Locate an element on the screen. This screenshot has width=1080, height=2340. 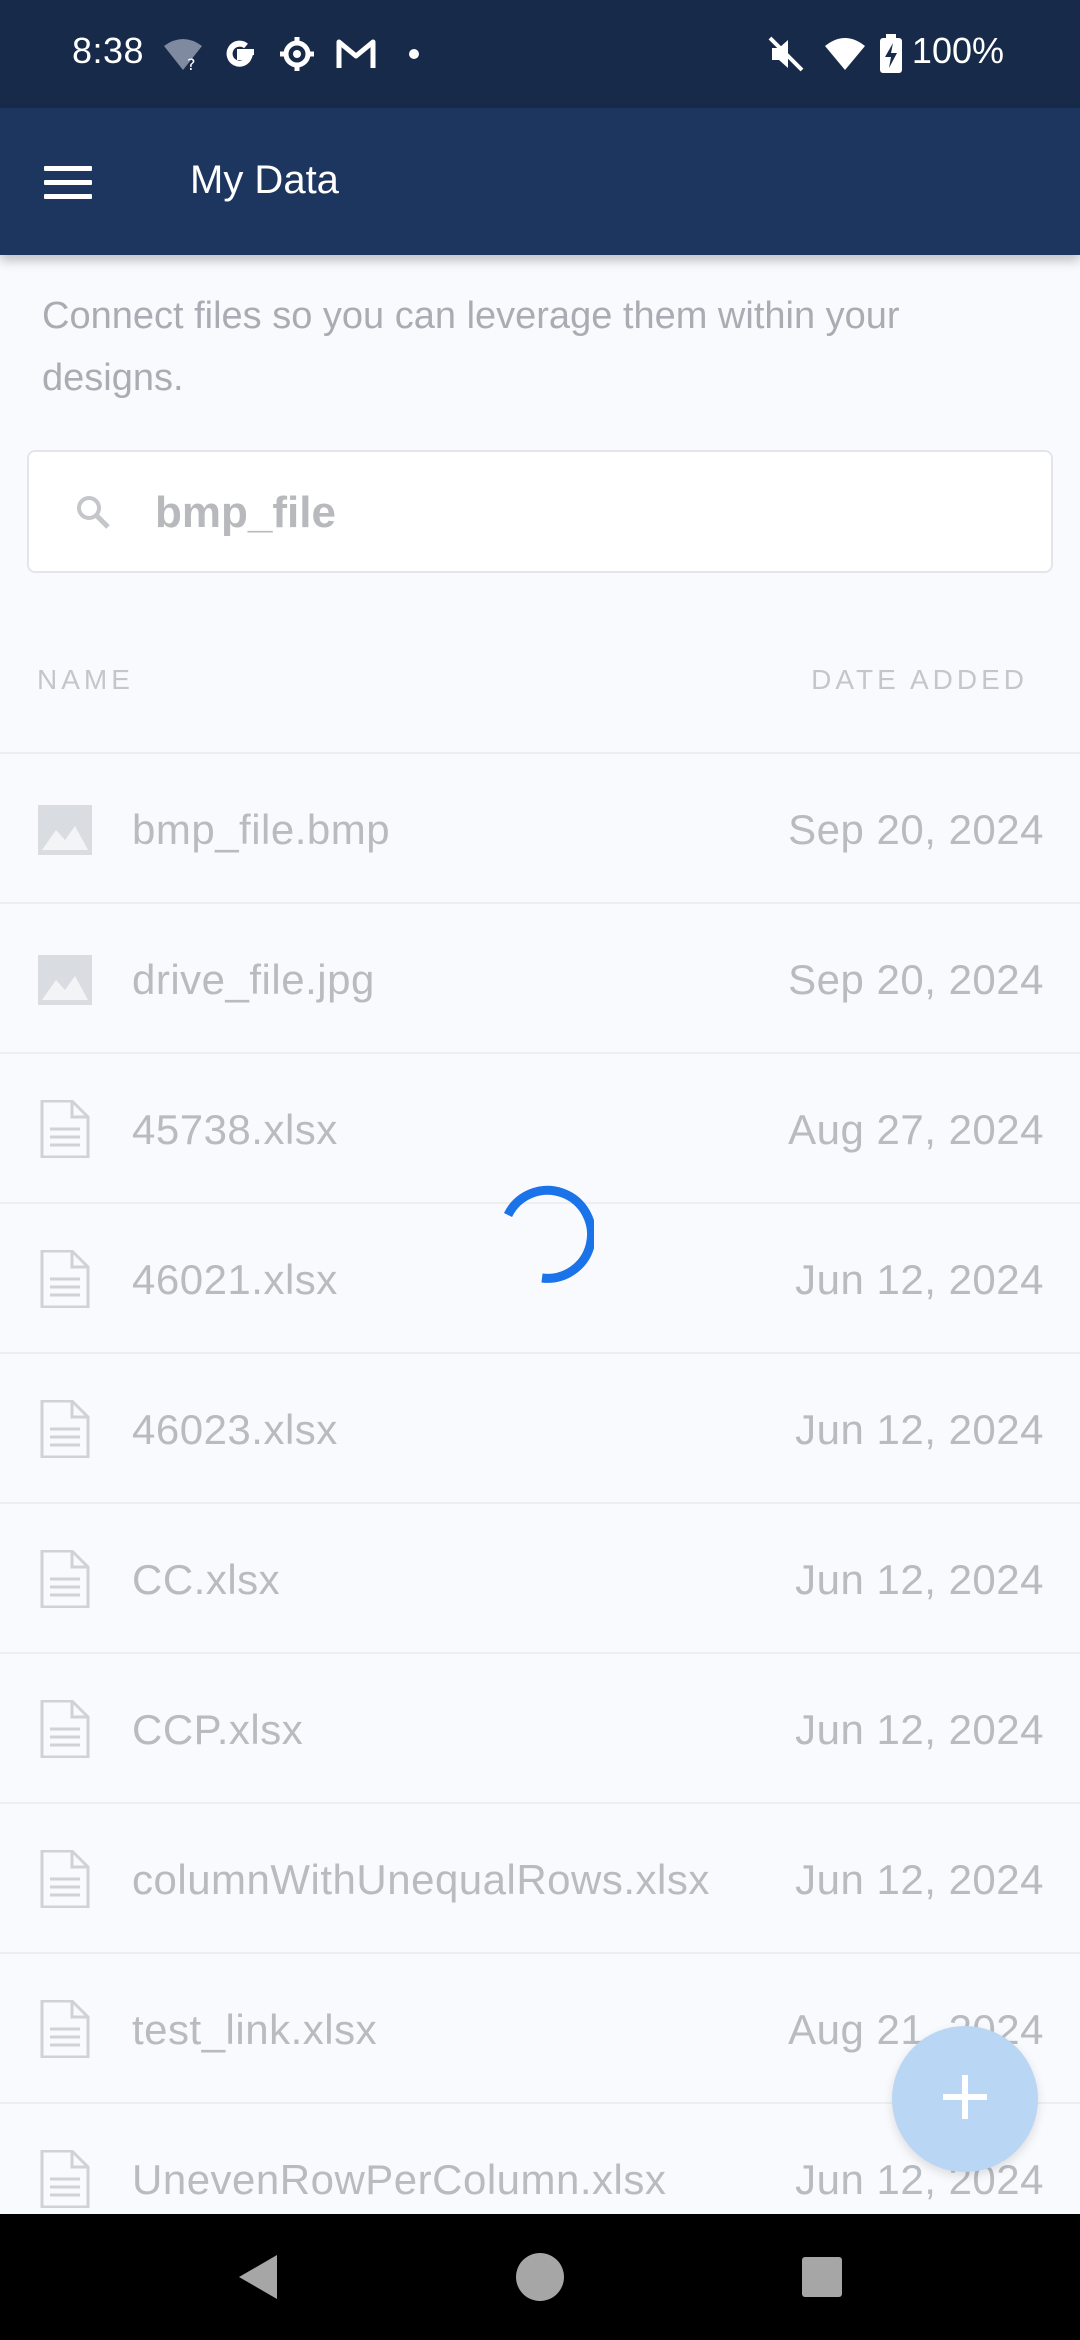
mute-icon is located at coordinates (786, 54).